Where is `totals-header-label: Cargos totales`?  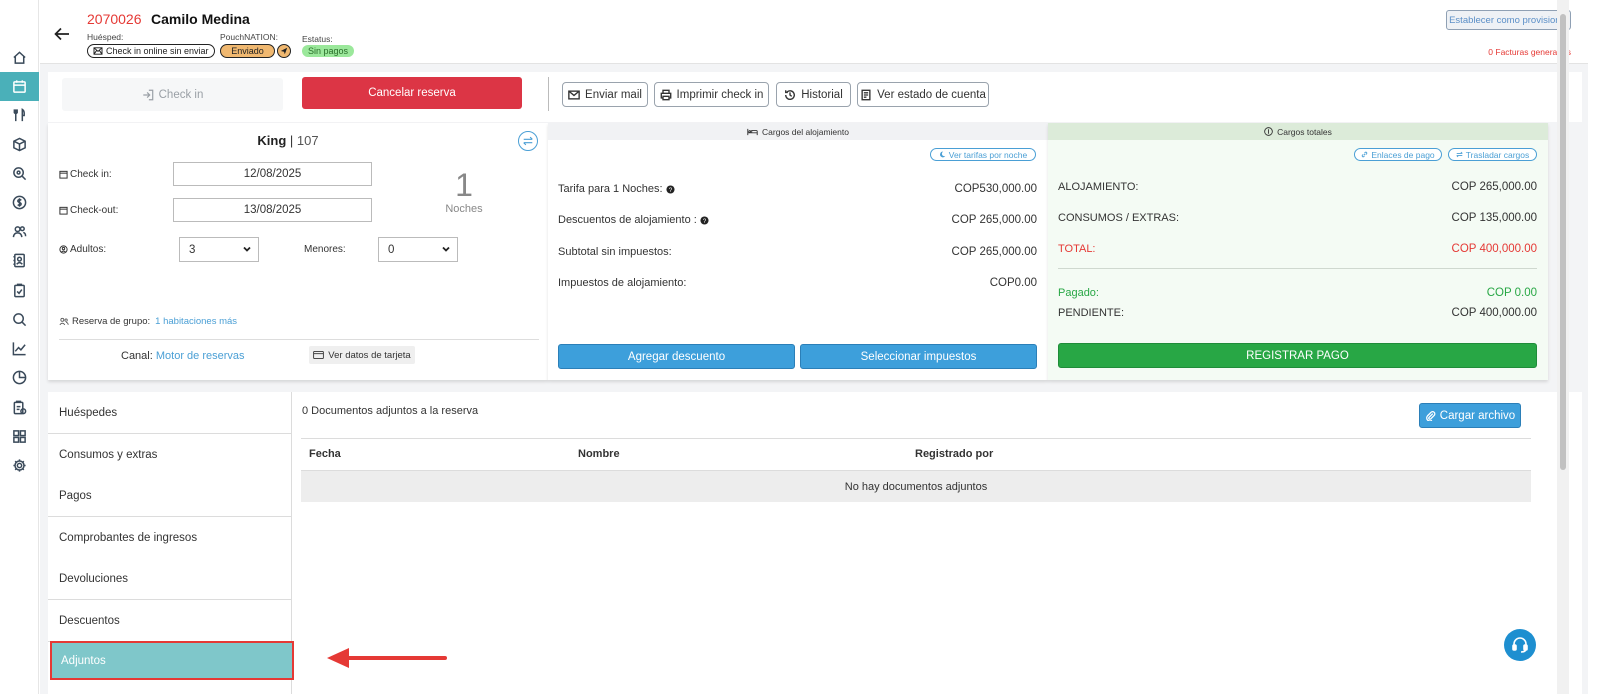
totals-header-label: Cargos totales is located at coordinates (1304, 131).